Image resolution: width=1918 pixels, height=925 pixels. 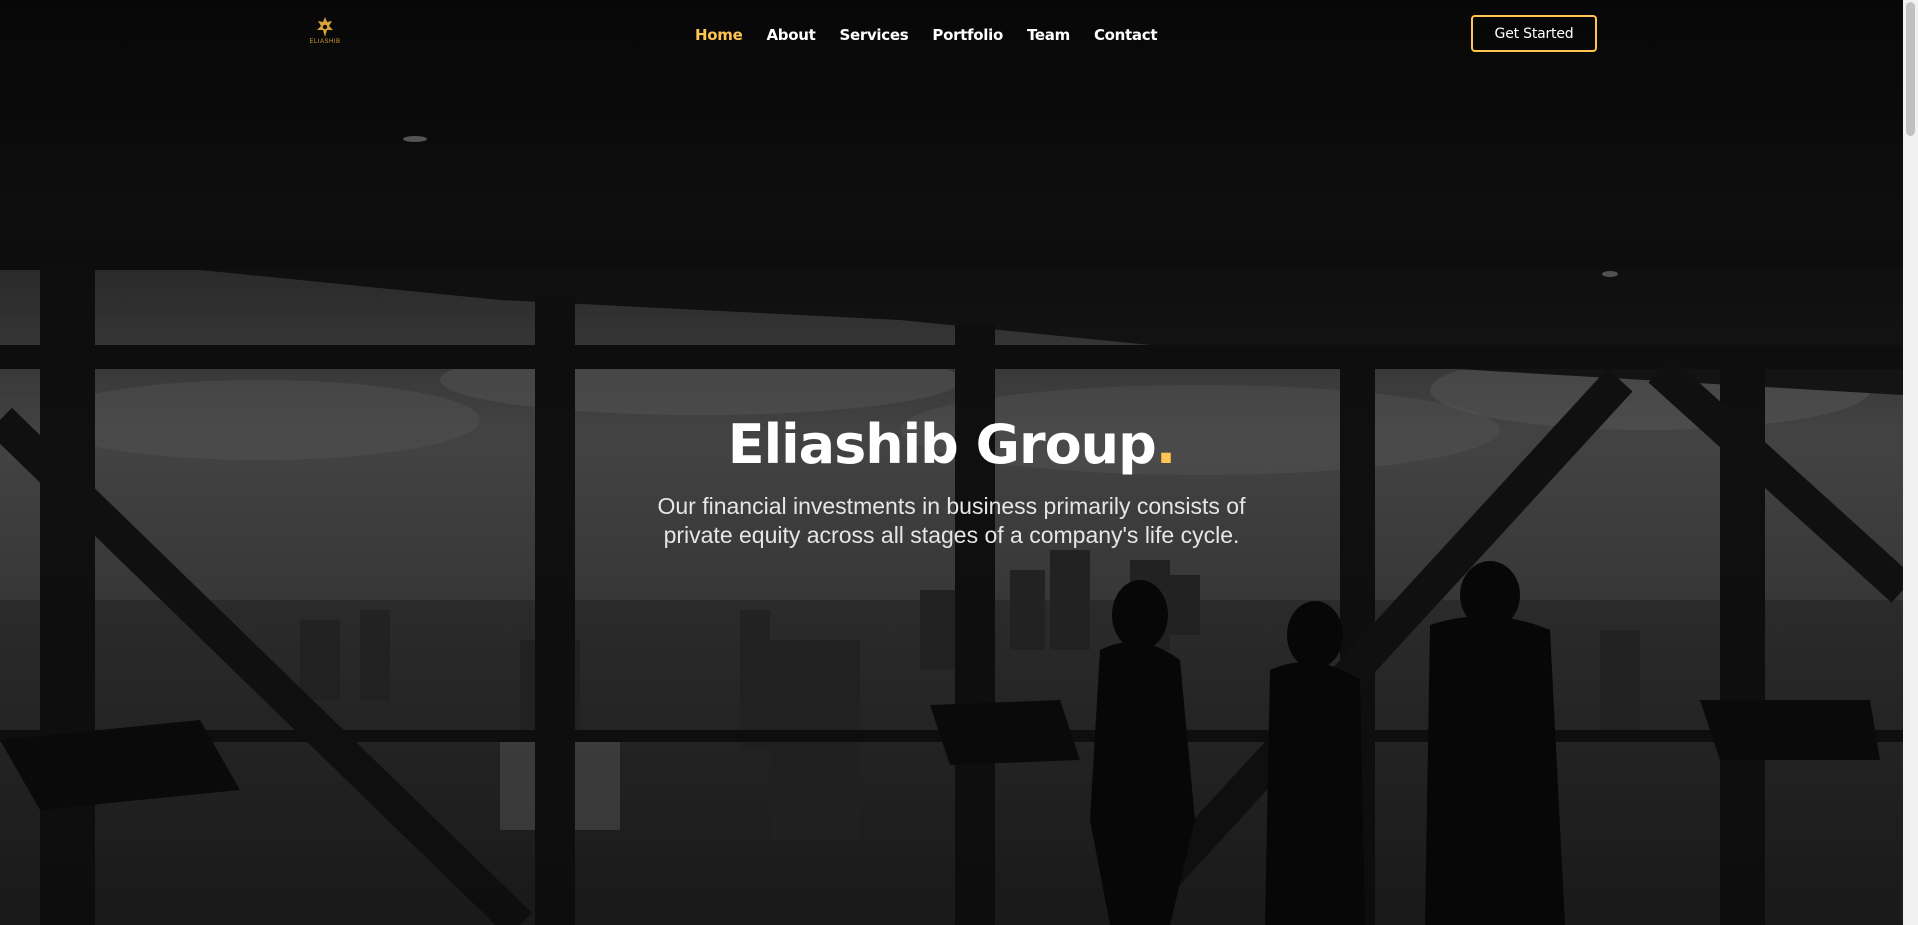 I want to click on nav-contact: Contact, so click(x=1126, y=35).